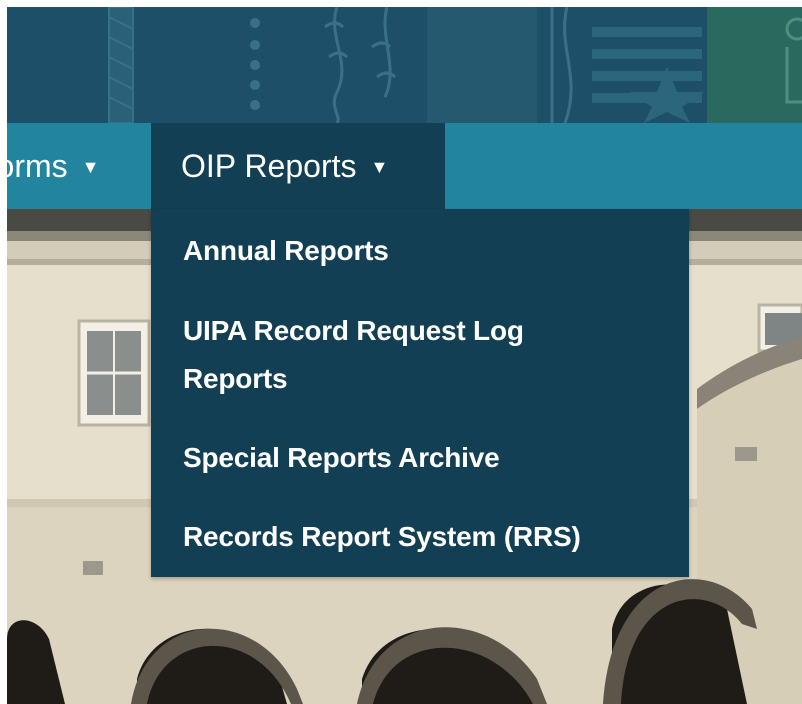 The image size is (802, 704). What do you see at coordinates (423, 251) in the screenshot?
I see `menu-item-annual-reports: Annual Reports` at bounding box center [423, 251].